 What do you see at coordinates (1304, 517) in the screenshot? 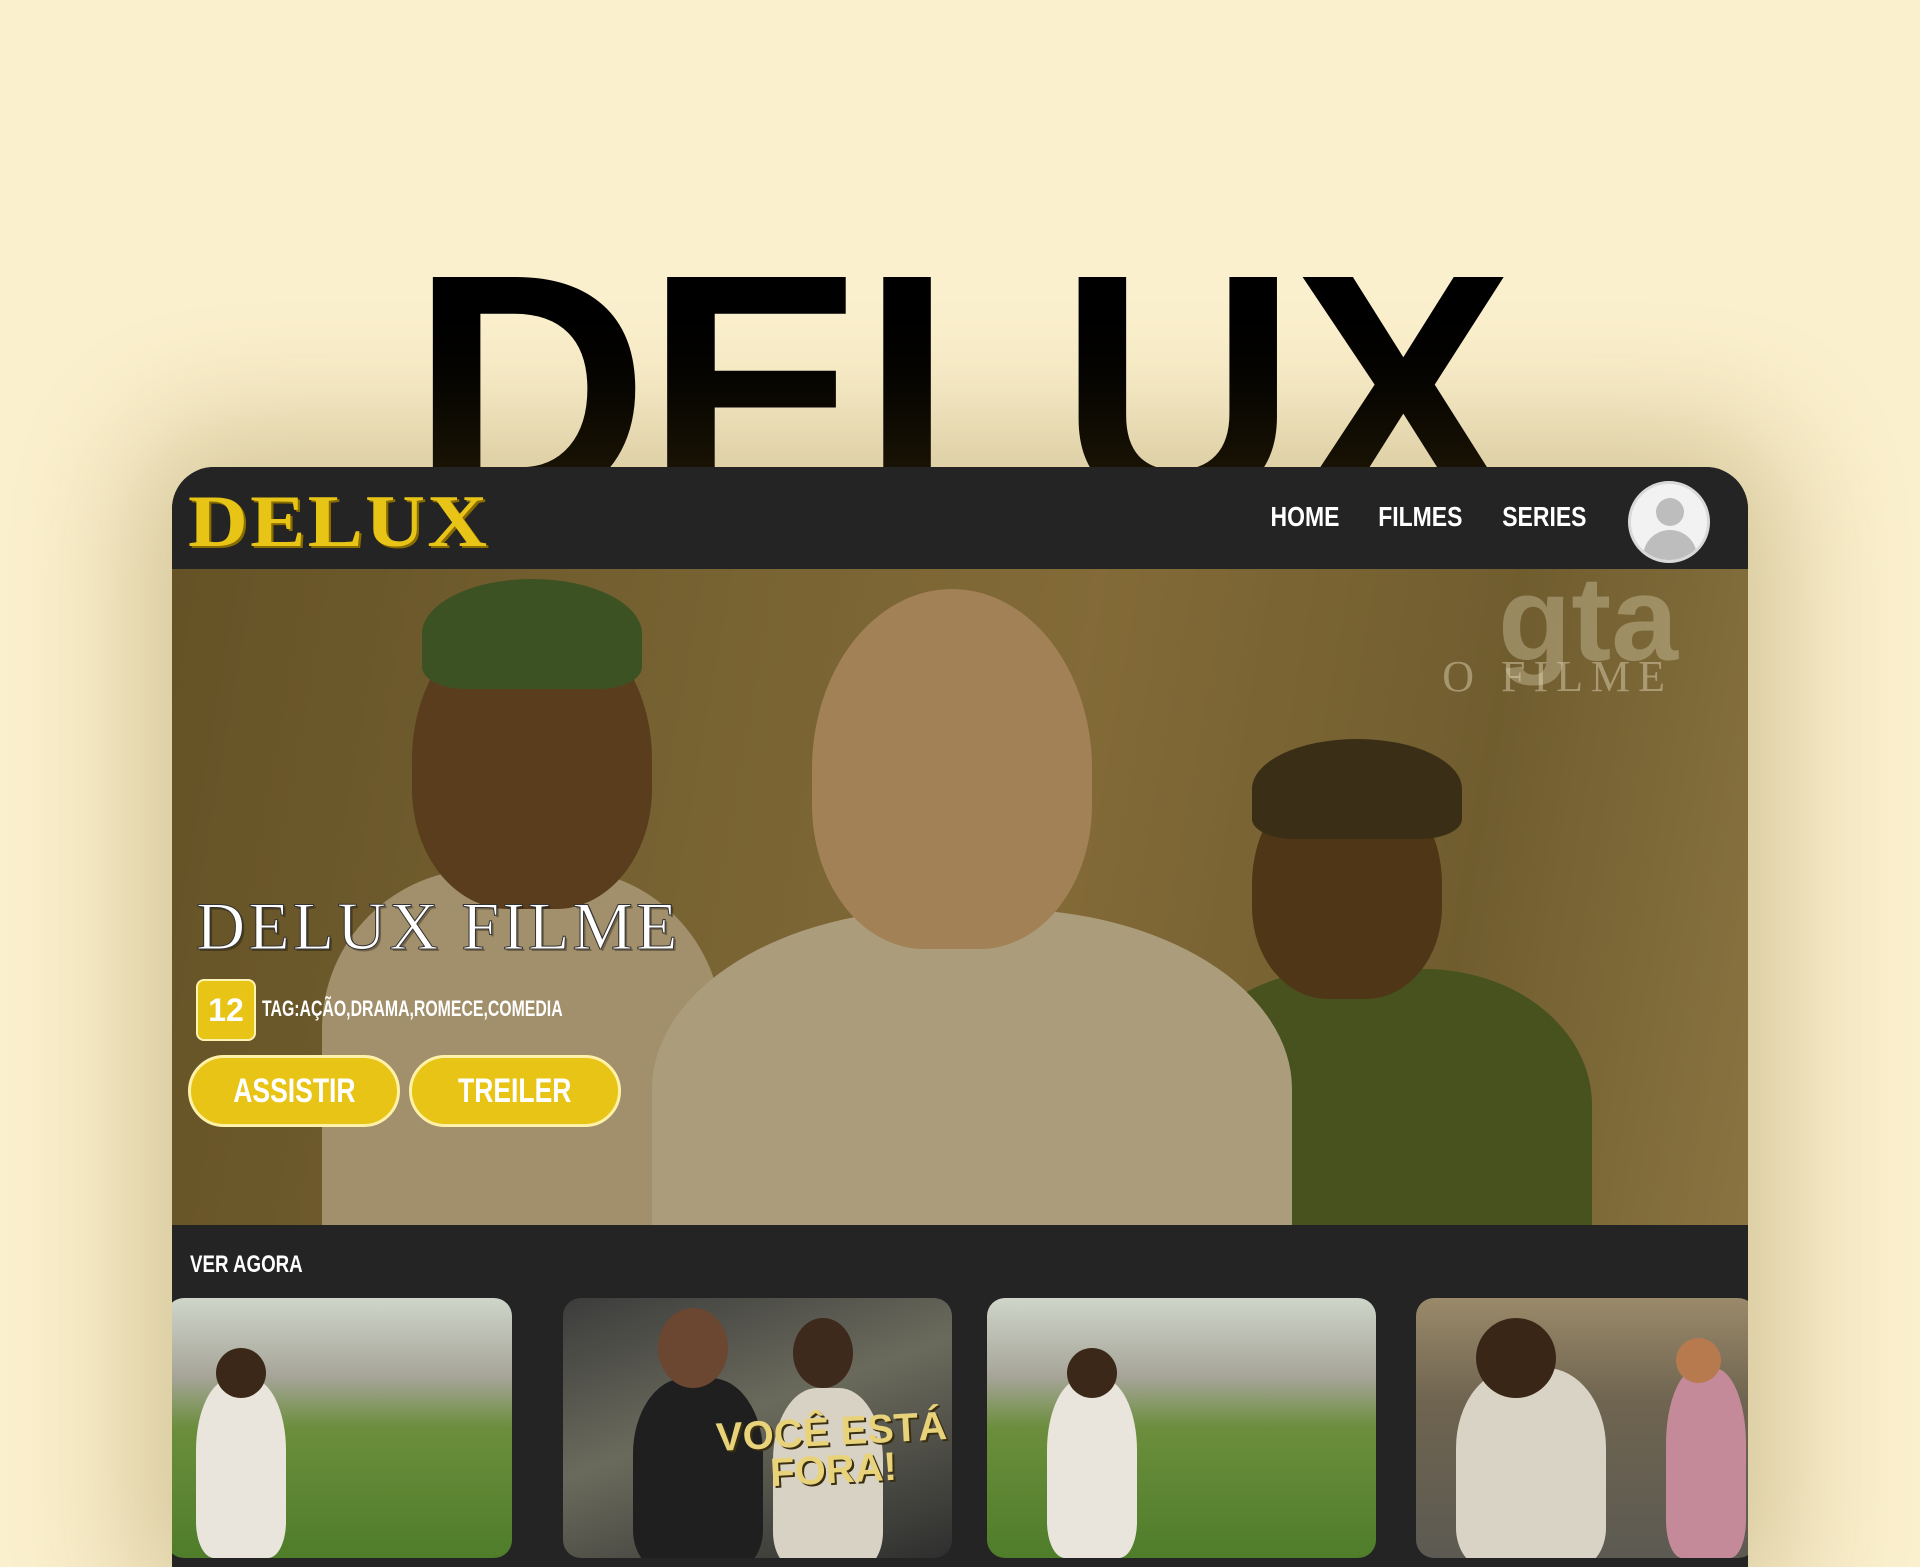
I see `nav-home: HOME` at bounding box center [1304, 517].